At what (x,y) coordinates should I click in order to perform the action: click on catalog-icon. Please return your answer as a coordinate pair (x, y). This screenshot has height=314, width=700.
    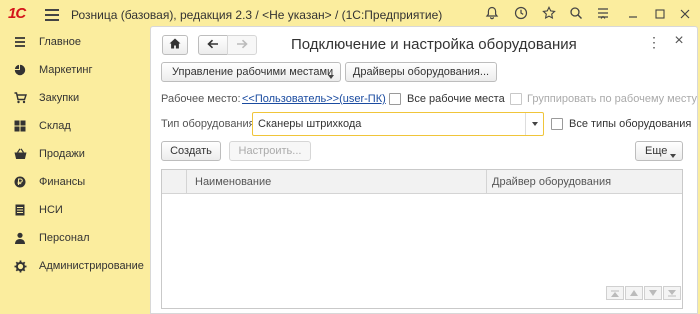
    Looking at the image, I should click on (20, 210).